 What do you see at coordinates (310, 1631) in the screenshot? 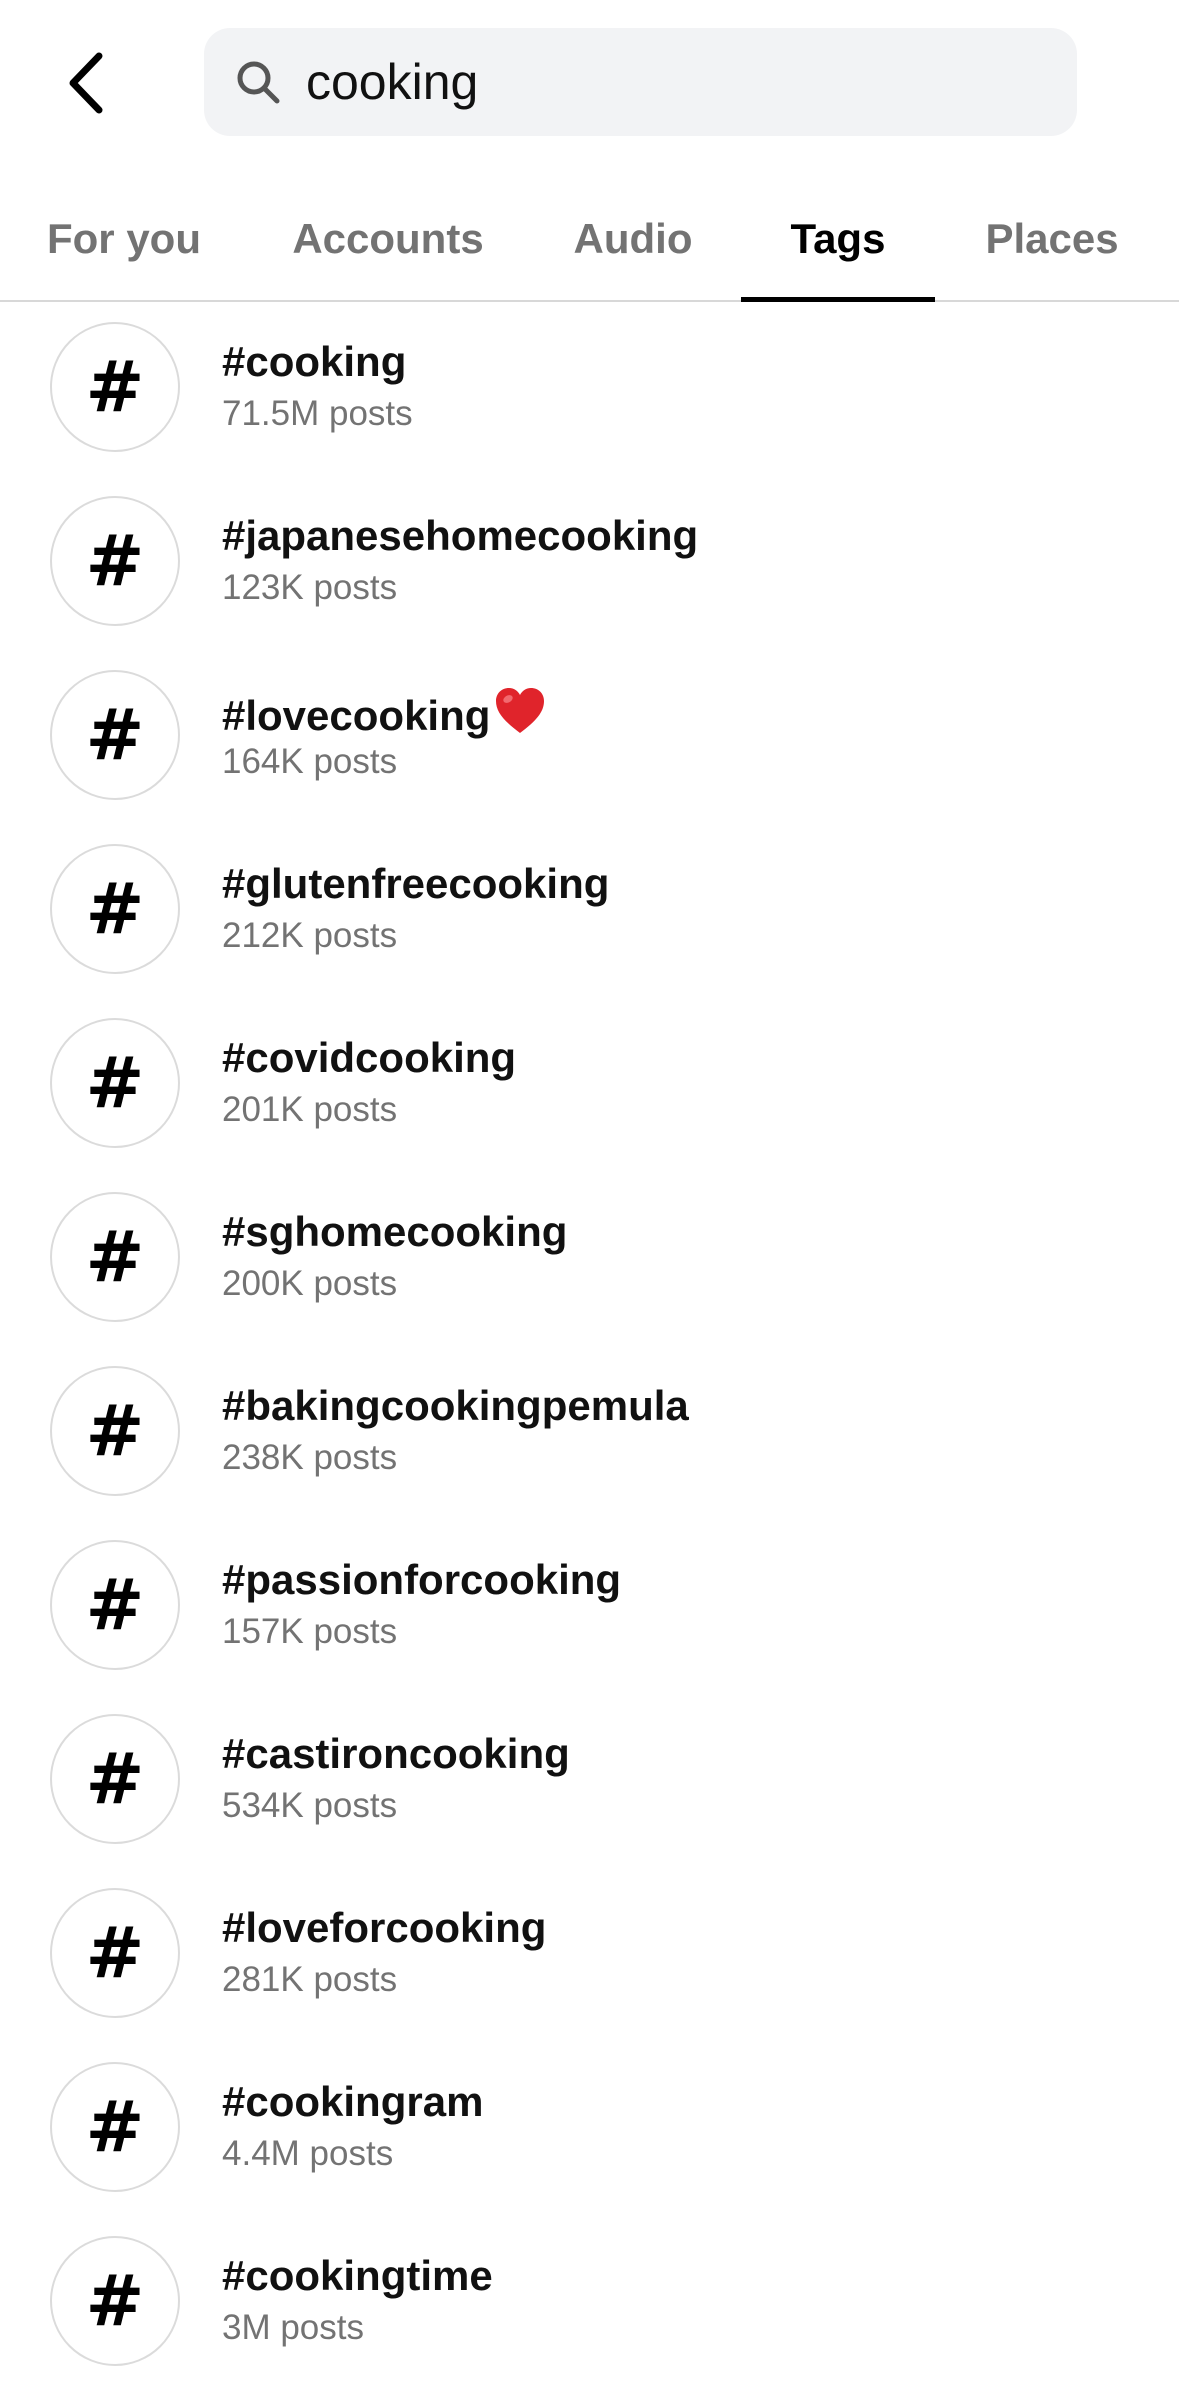
I see `post-count: 157K posts` at bounding box center [310, 1631].